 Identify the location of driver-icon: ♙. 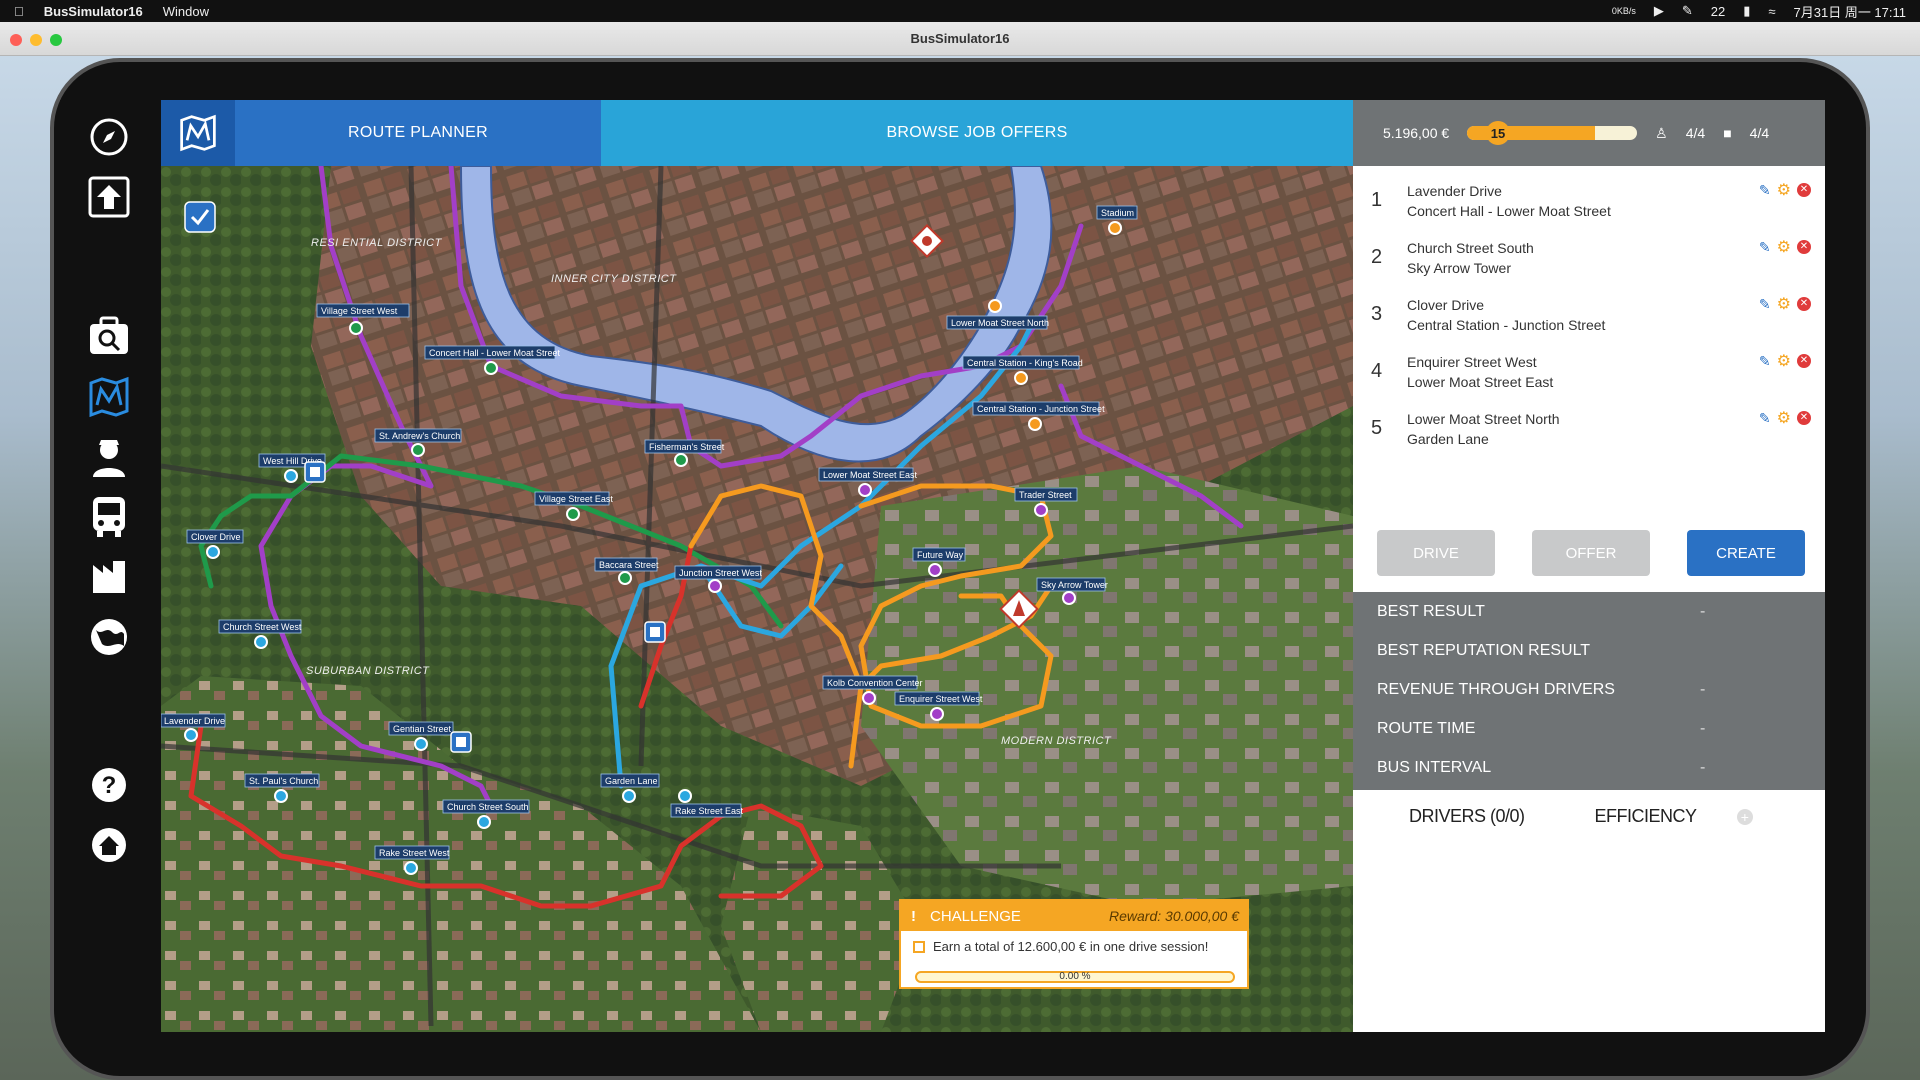
(1661, 132).